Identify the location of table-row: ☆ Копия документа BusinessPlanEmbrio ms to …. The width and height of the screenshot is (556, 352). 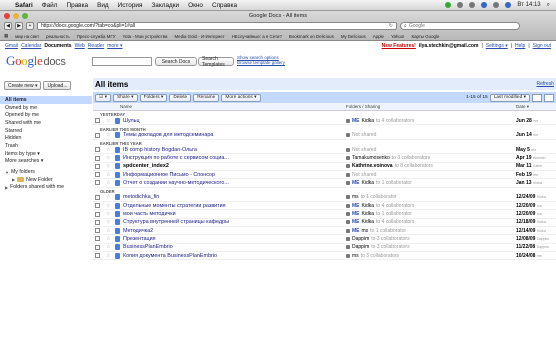
(324, 256).